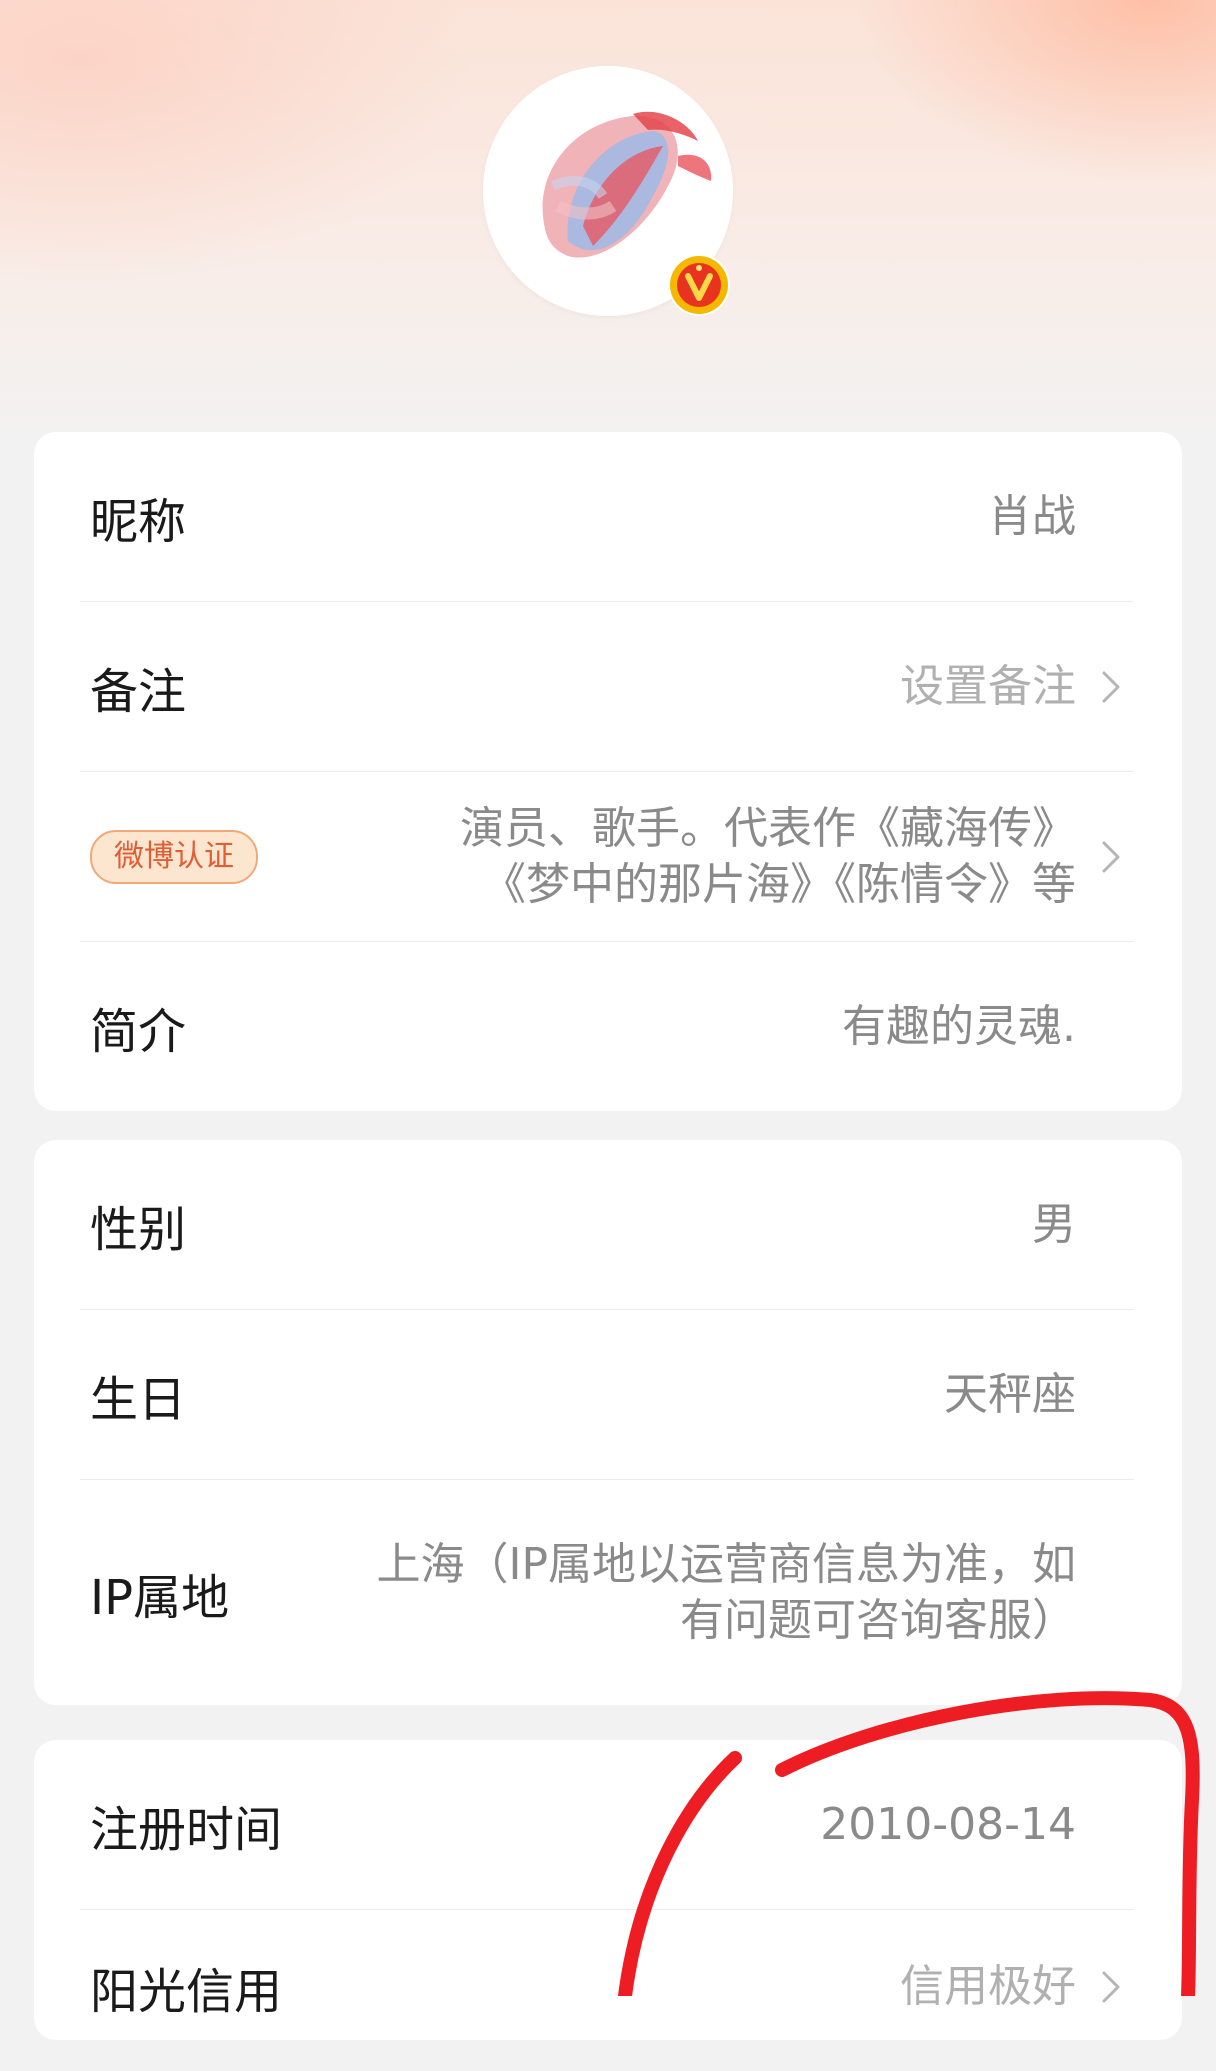  What do you see at coordinates (174, 856) in the screenshot?
I see `weibo-verify-badge: 微博认证` at bounding box center [174, 856].